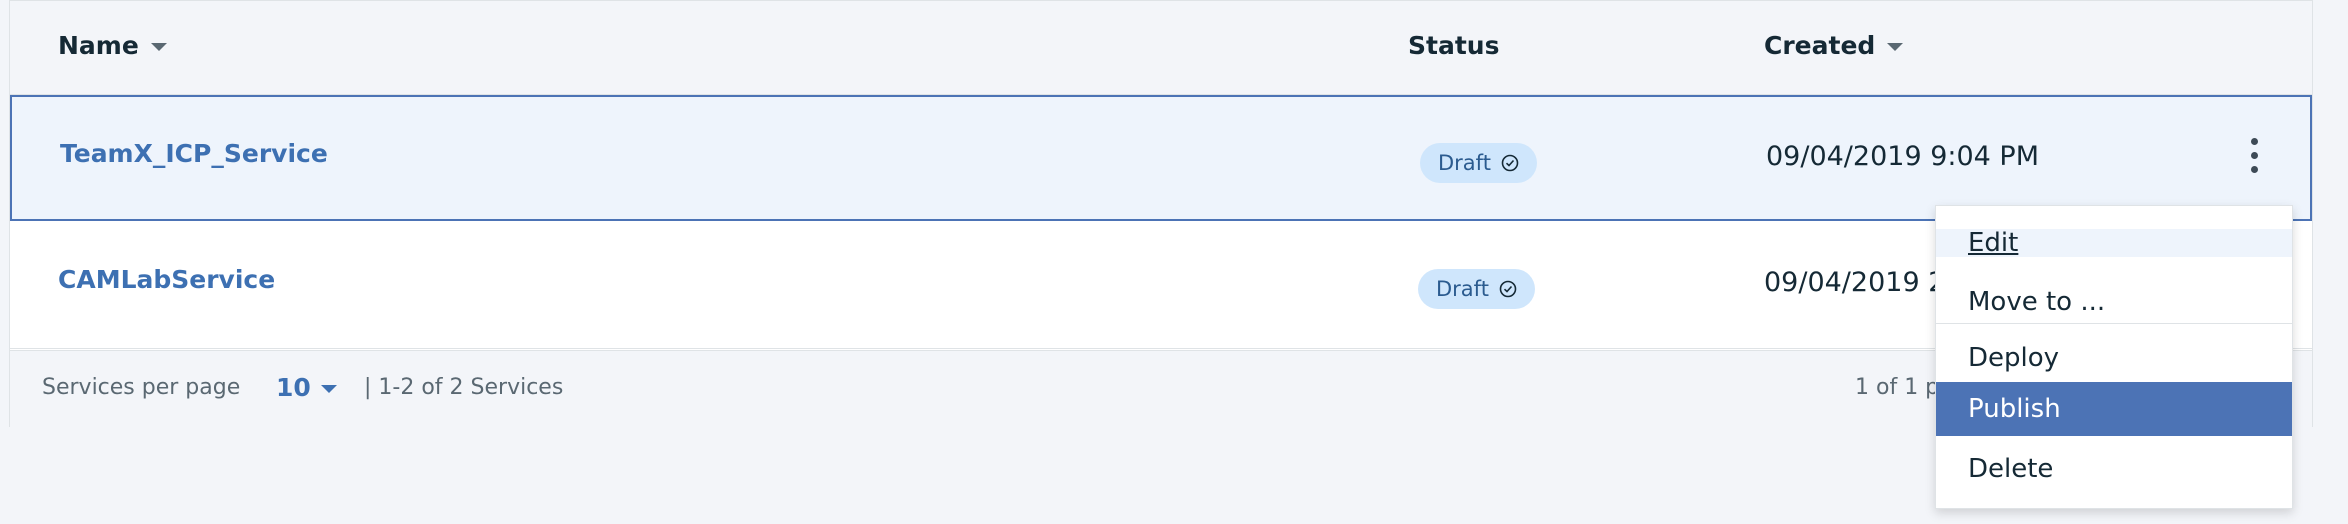 Image resolution: width=2348 pixels, height=524 pixels. Describe the element at coordinates (2014, 409) in the screenshot. I see `menu-item-publish-label: Publish` at that location.